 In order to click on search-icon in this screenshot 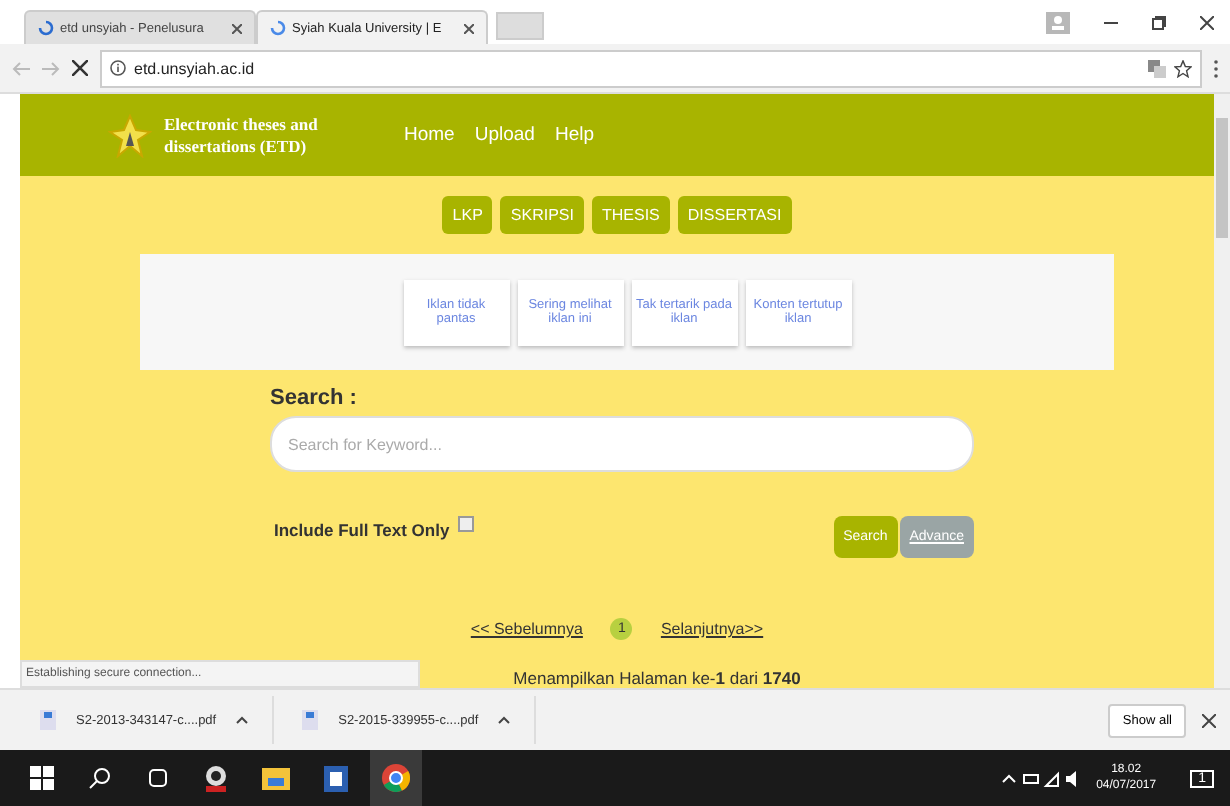, I will do `click(100, 778)`.